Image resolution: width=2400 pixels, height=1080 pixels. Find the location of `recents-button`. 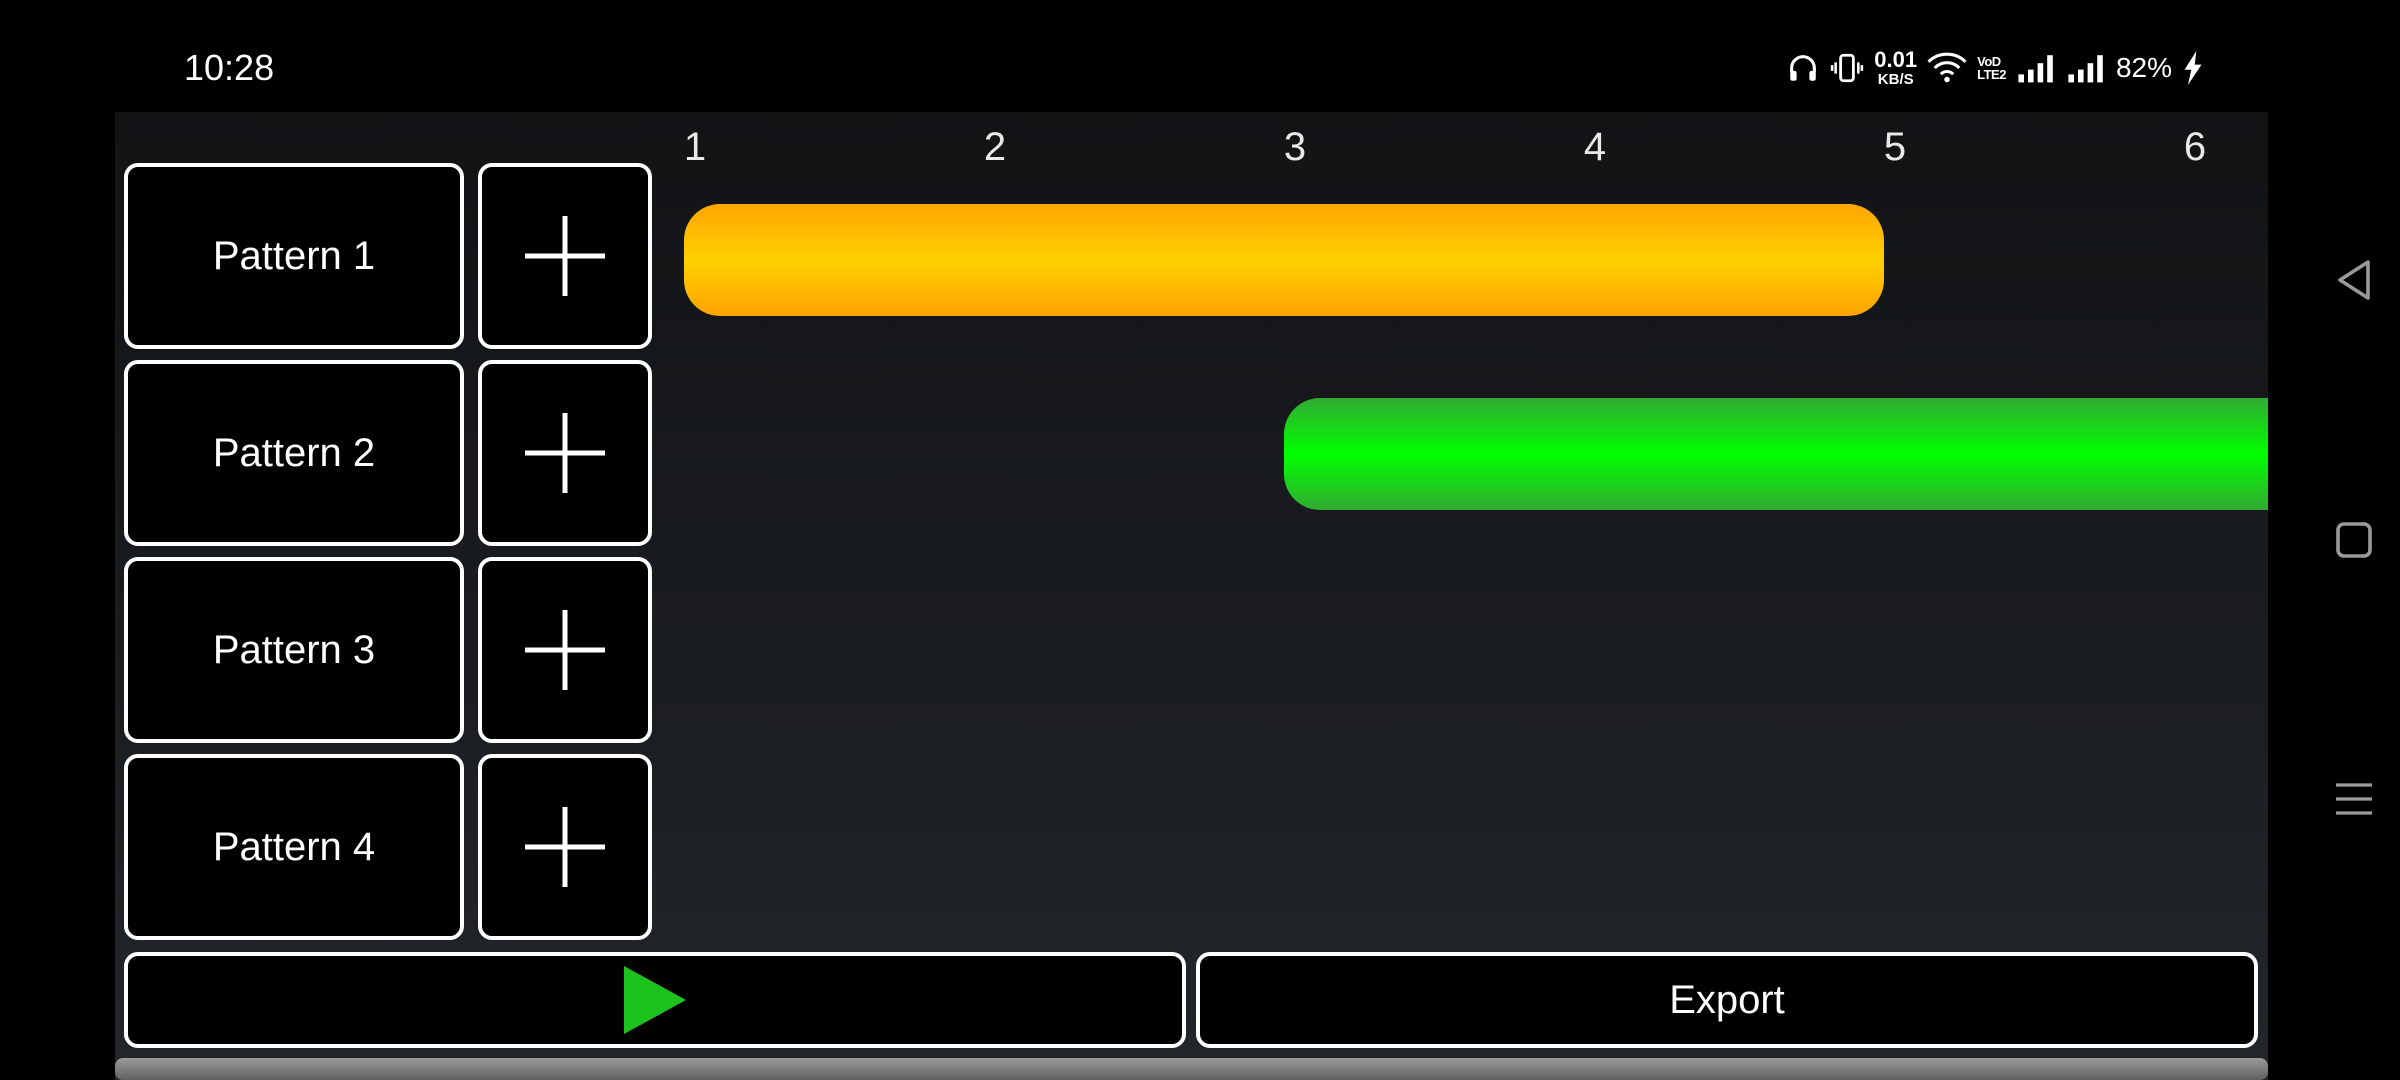

recents-button is located at coordinates (2354, 799).